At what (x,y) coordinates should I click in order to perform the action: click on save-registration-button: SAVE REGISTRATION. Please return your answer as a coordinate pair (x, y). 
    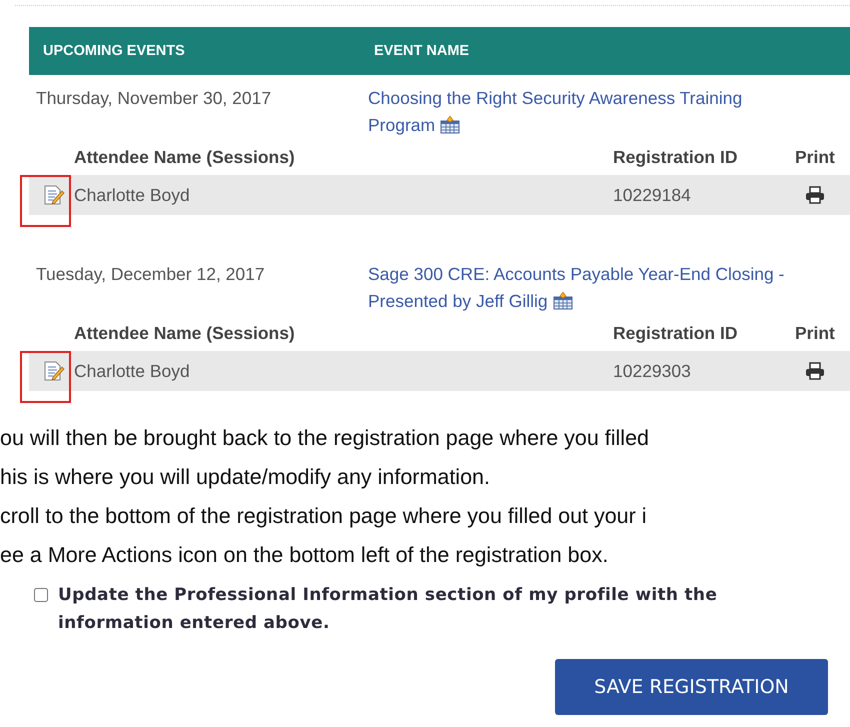
    Looking at the image, I should click on (691, 687).